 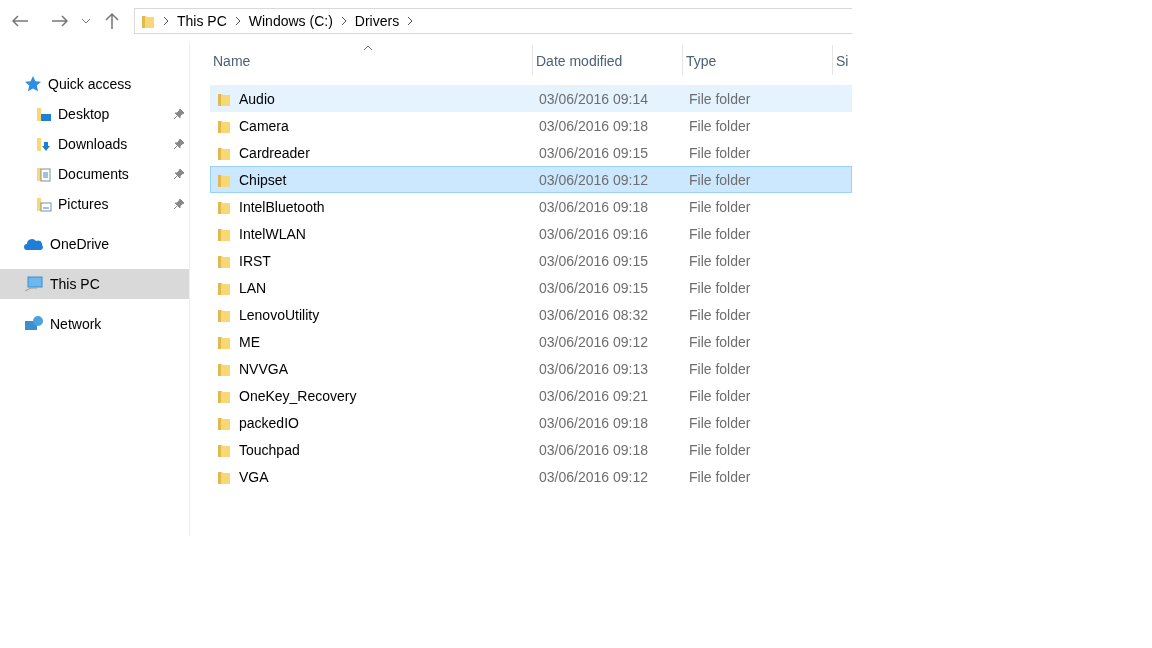 What do you see at coordinates (34, 324) in the screenshot?
I see `network-icon` at bounding box center [34, 324].